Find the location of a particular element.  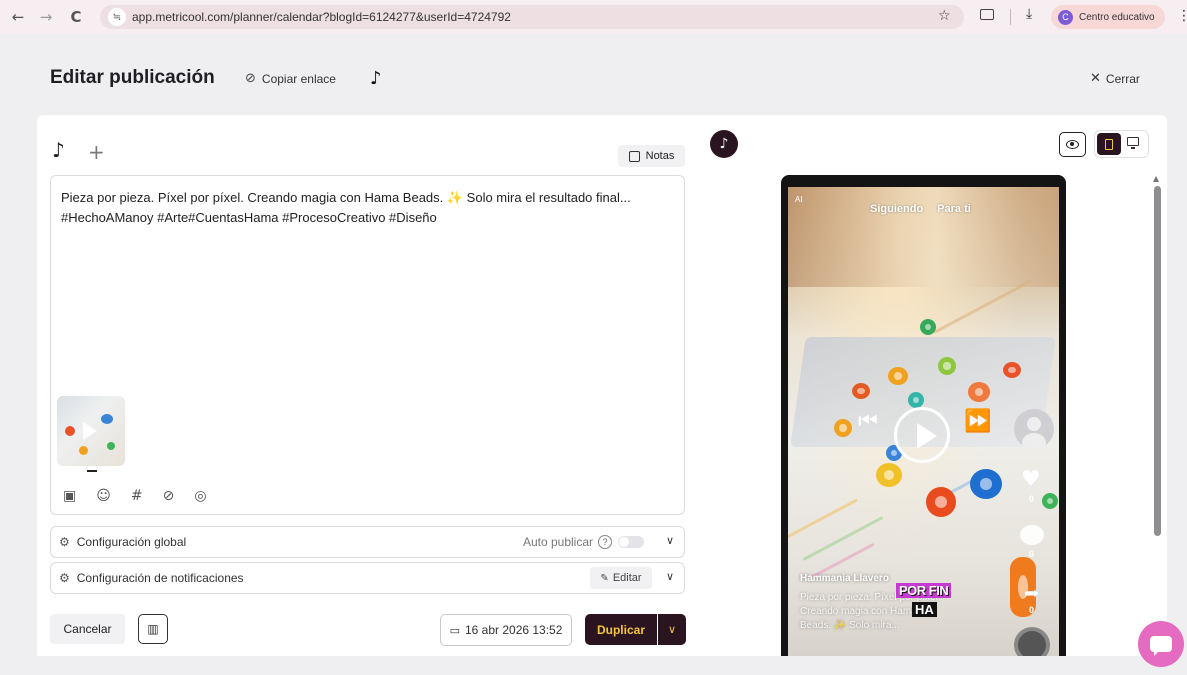

auto-publish-toggle is located at coordinates (631, 542).